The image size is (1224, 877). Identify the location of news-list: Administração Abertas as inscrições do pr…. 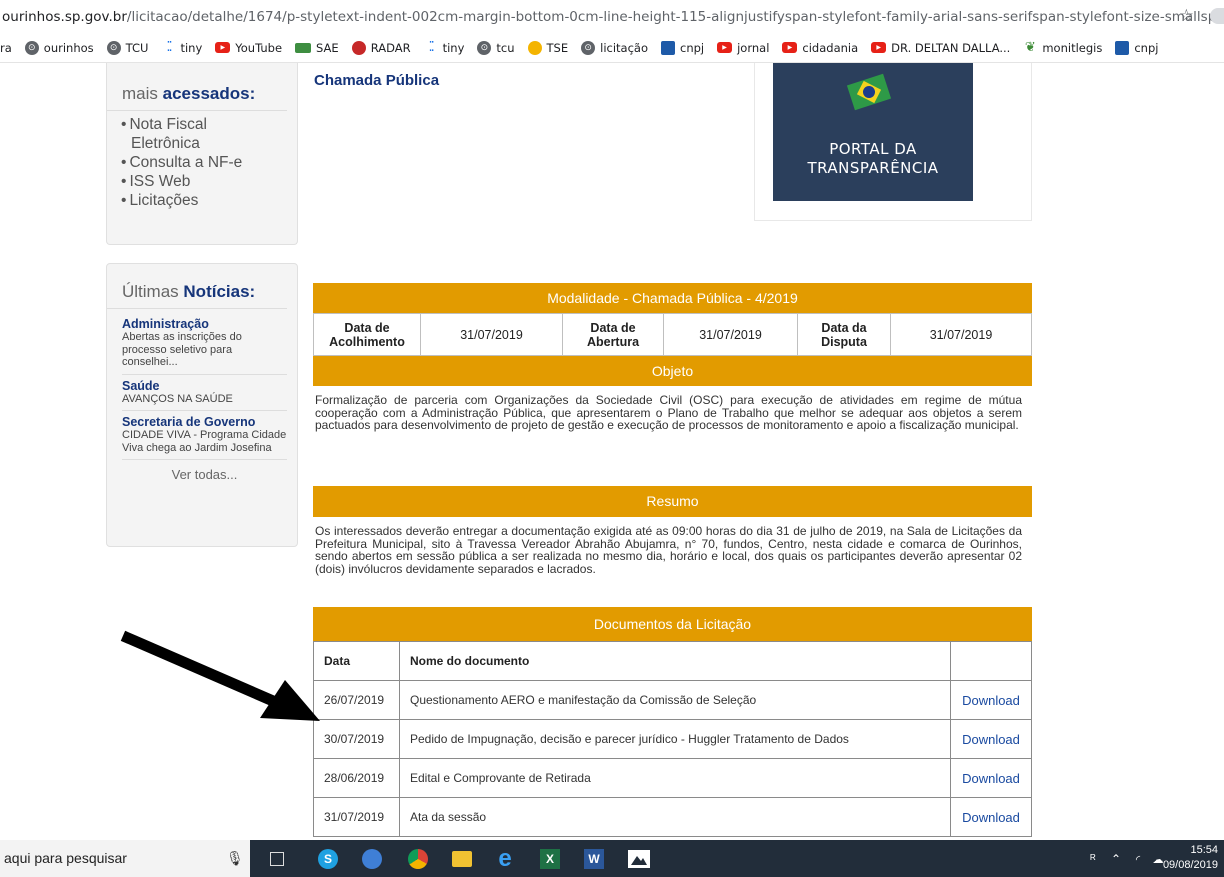
(202, 395).